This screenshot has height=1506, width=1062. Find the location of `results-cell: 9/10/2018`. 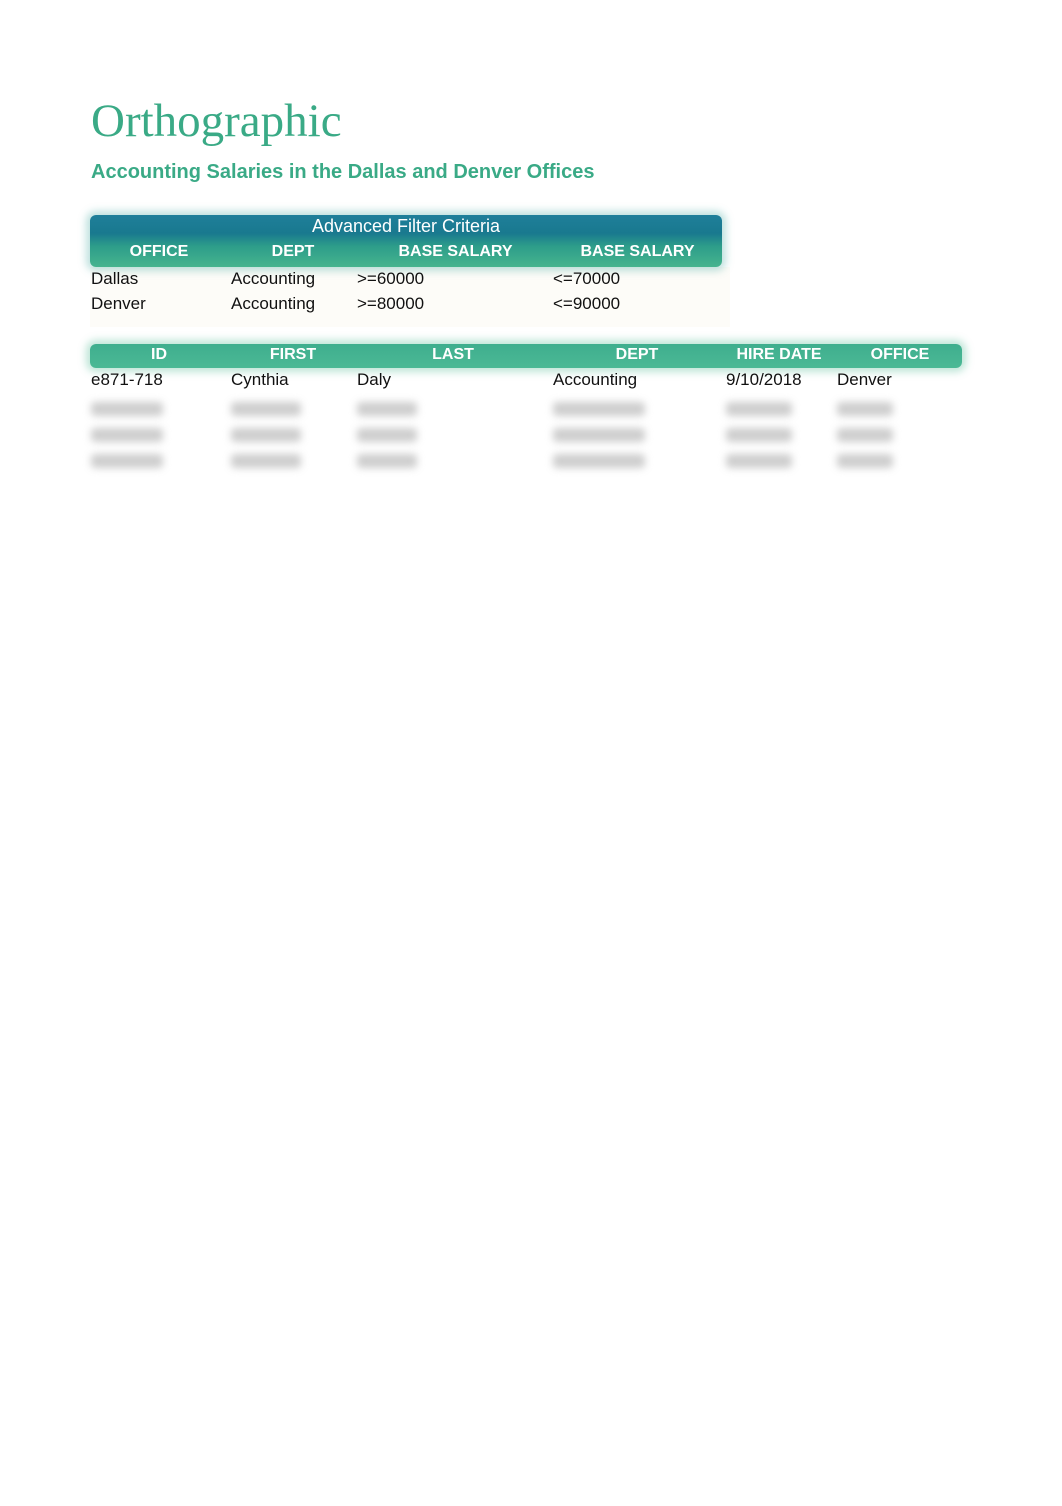

results-cell: 9/10/2018 is located at coordinates (764, 380).